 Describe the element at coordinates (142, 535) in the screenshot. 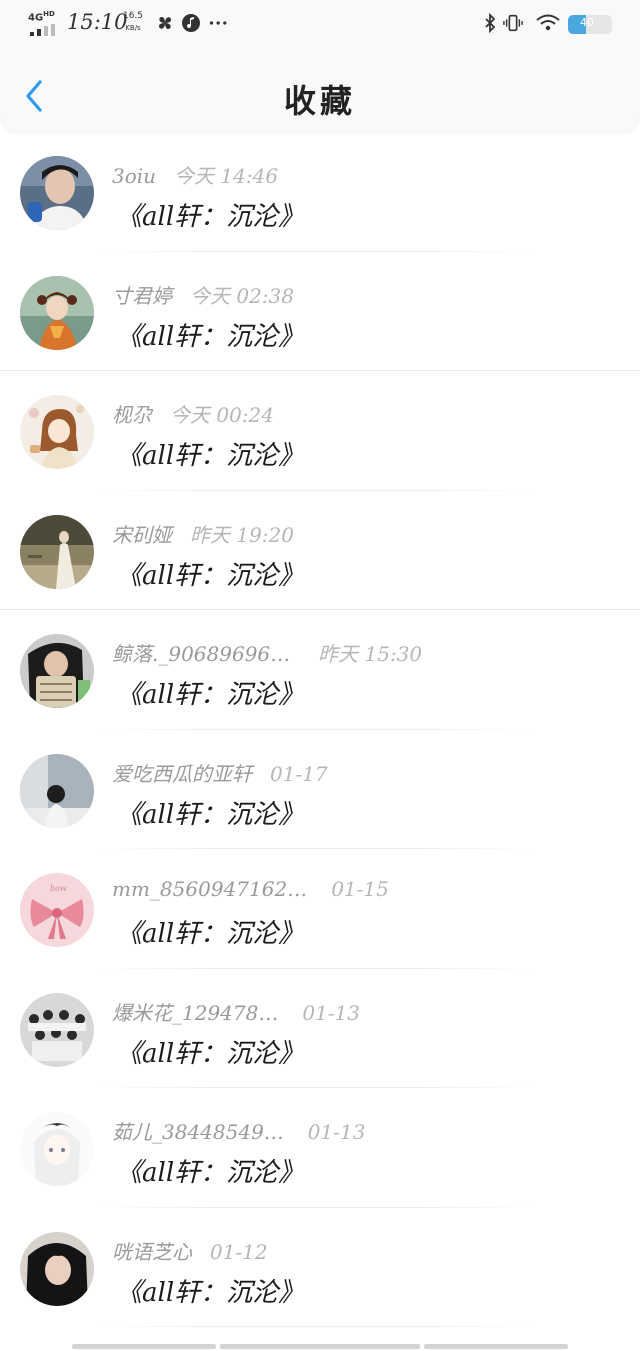

I see `username: 宋矵娅` at that location.